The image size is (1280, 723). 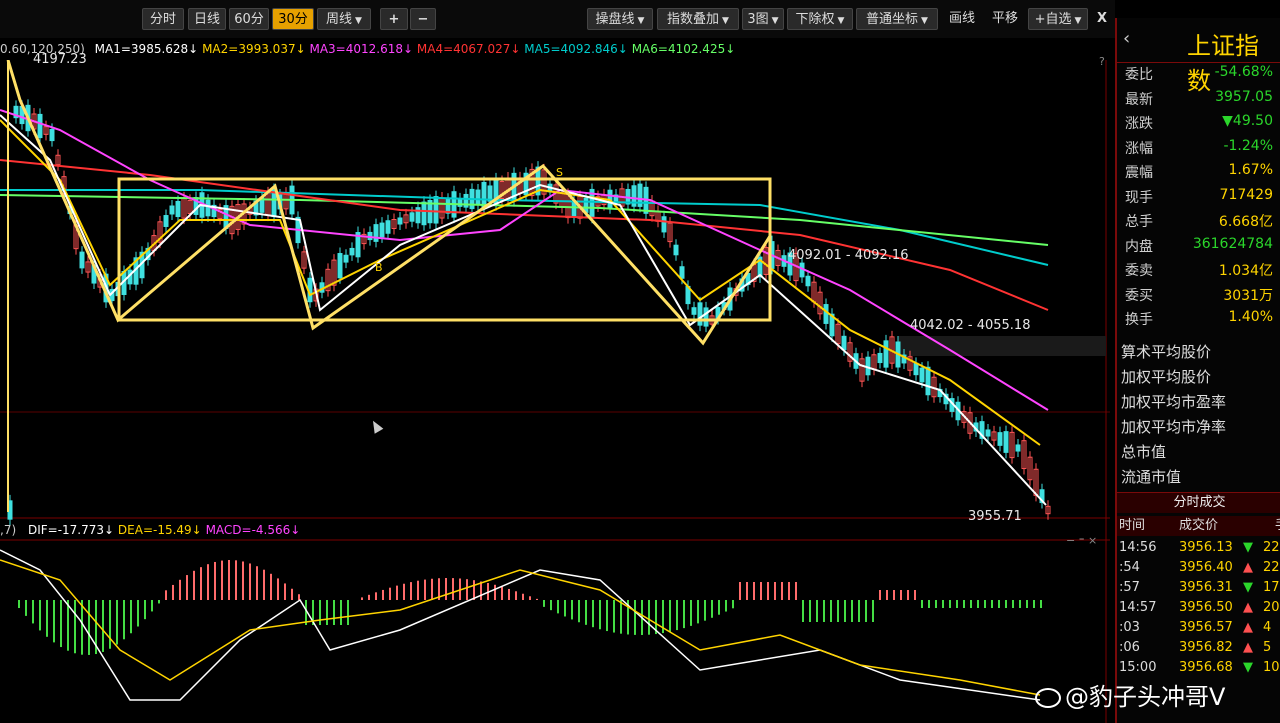 What do you see at coordinates (379, 267) in the screenshot?
I see `buy-marker: B` at bounding box center [379, 267].